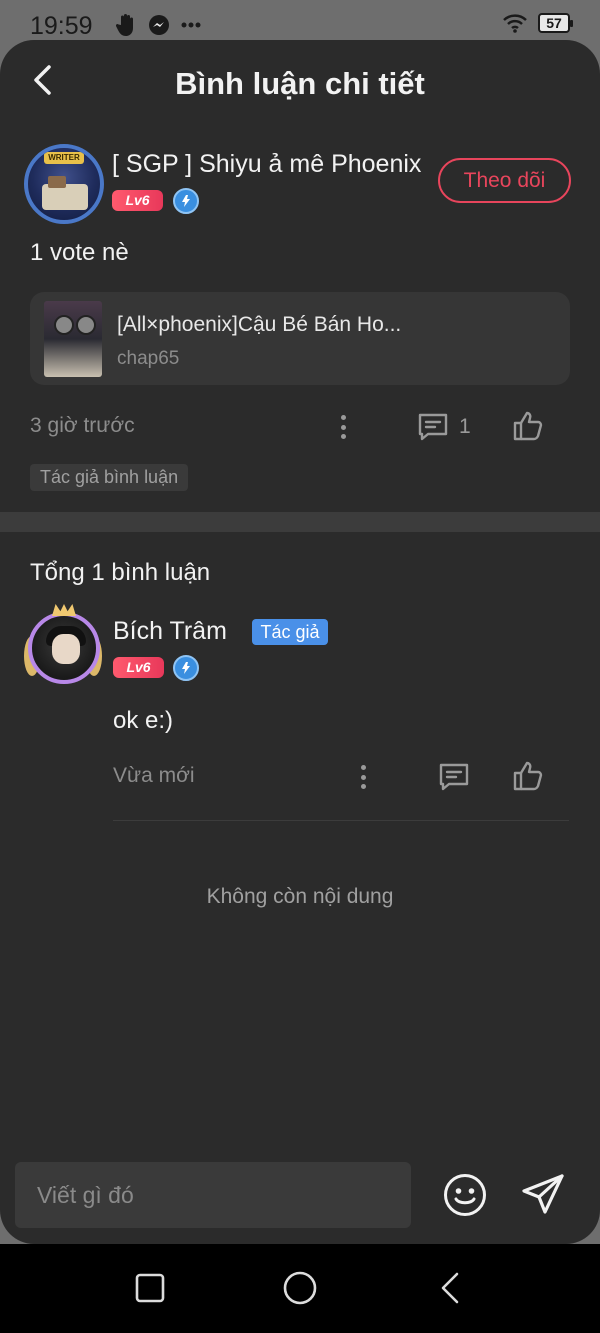 The height and width of the screenshot is (1333, 600). Describe the element at coordinates (266, 164) in the screenshot. I see `user-name: [ SGP ] Shiyu ả mê Phoenix` at that location.